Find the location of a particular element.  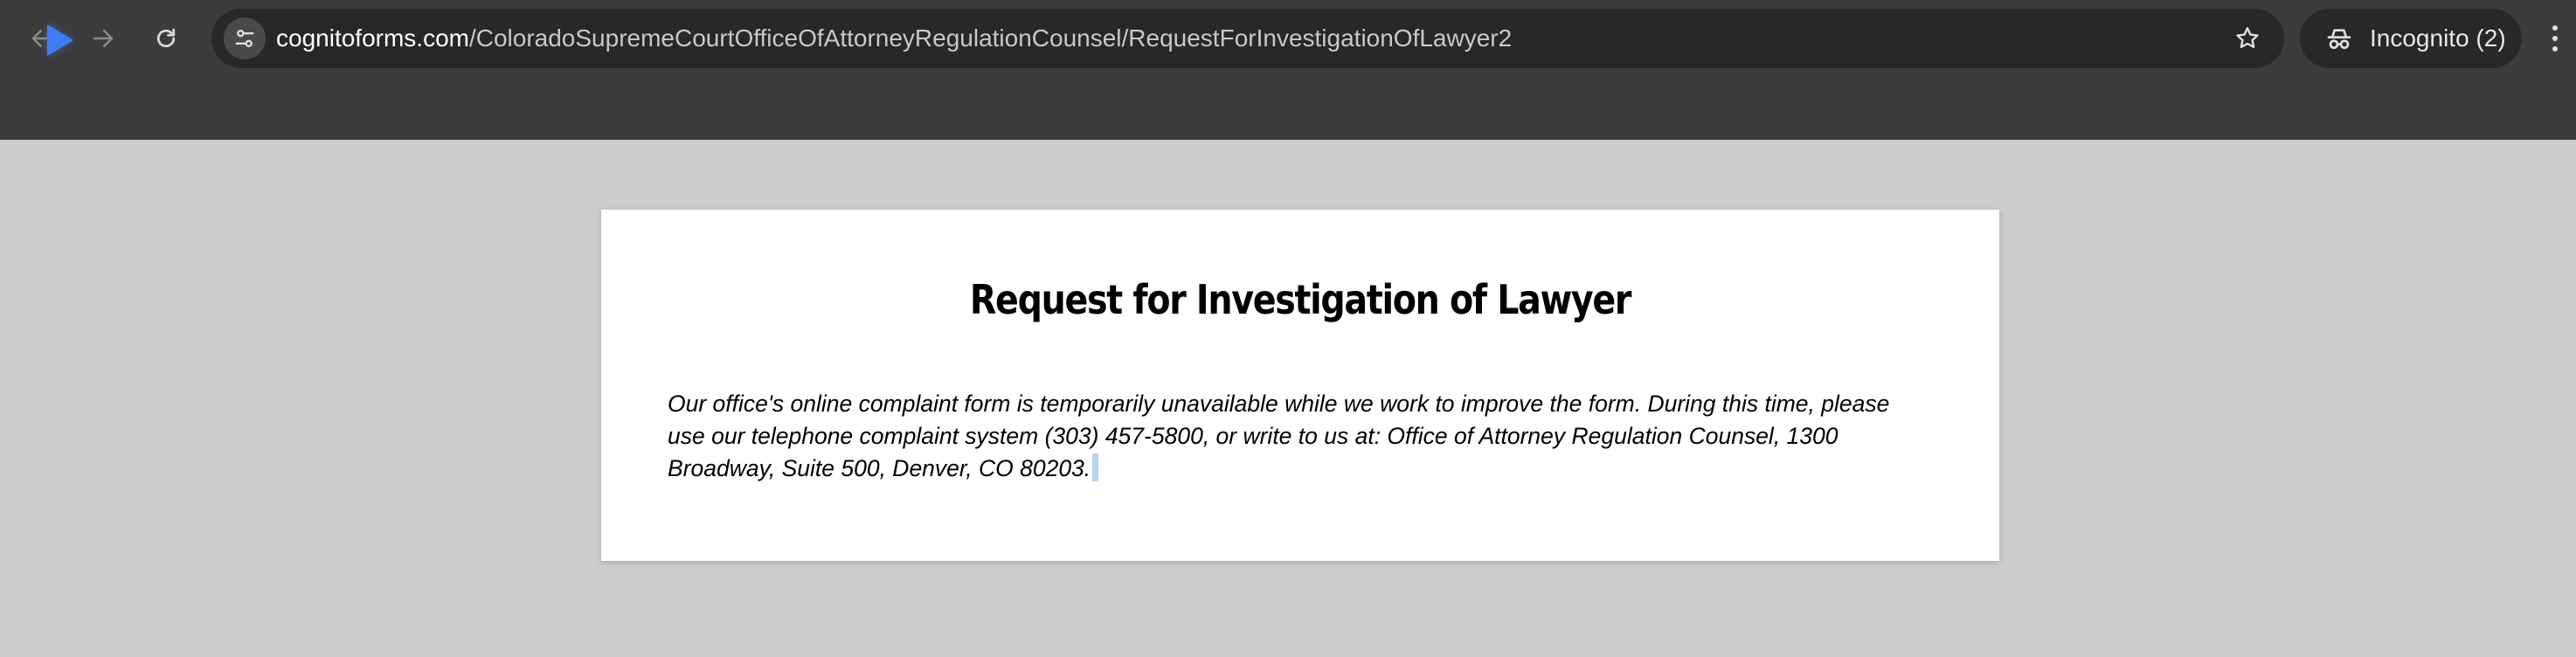

forward-button is located at coordinates (103, 38).